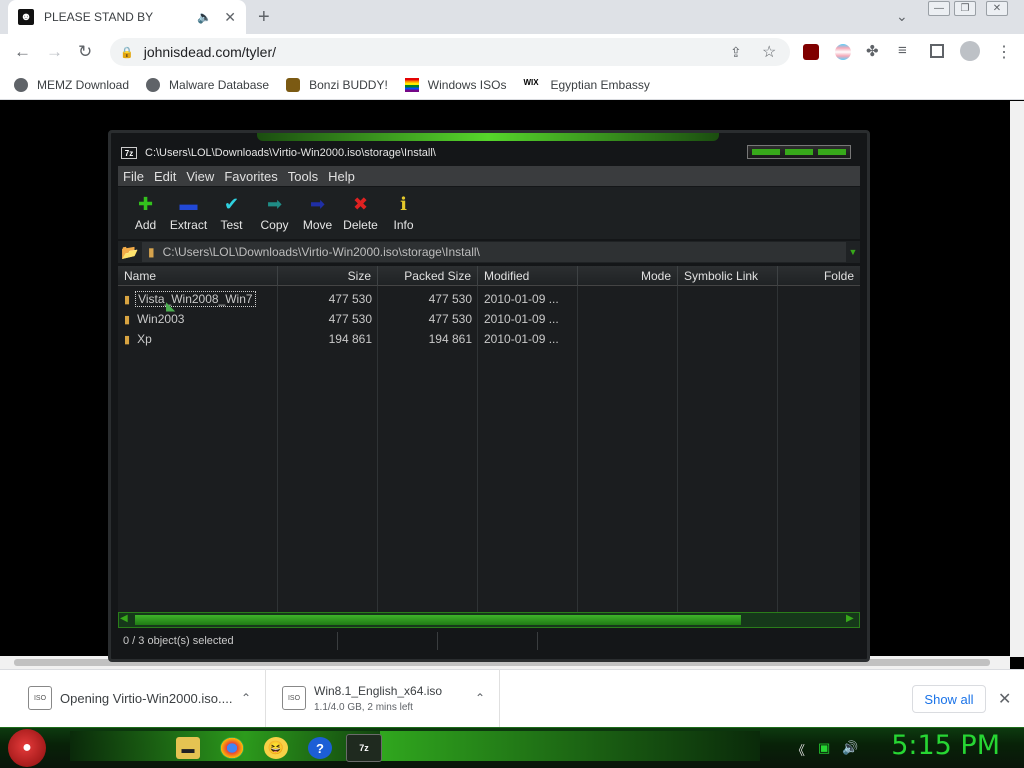  I want to click on toolbar-label: Extract, so click(188, 225).